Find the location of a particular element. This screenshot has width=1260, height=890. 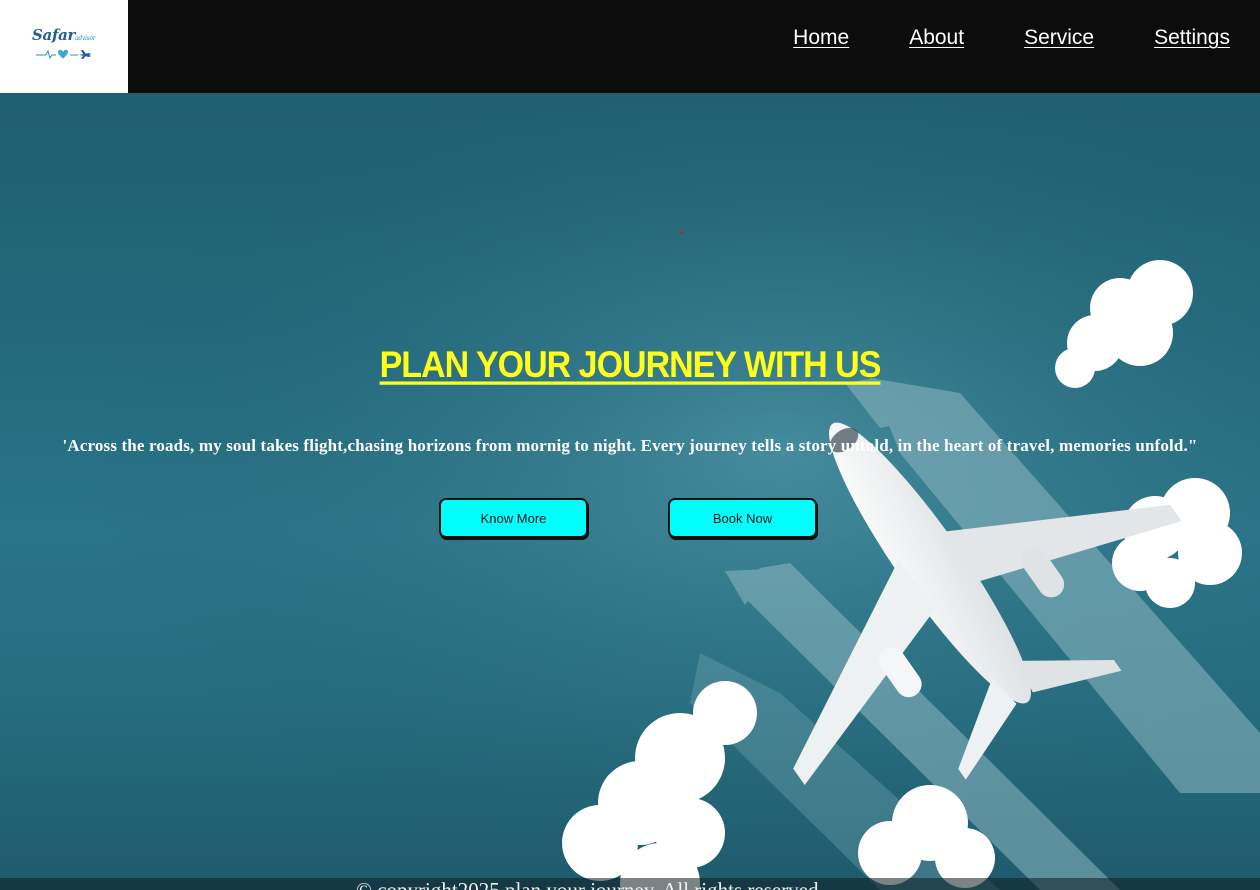

book-now-button: Book Now is located at coordinates (742, 518).